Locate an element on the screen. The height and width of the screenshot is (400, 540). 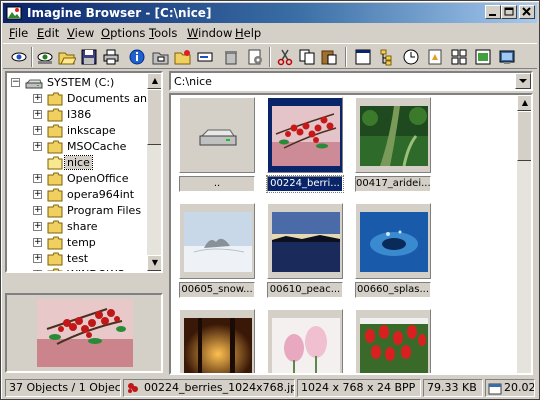
explorer-button is located at coordinates (507, 57).